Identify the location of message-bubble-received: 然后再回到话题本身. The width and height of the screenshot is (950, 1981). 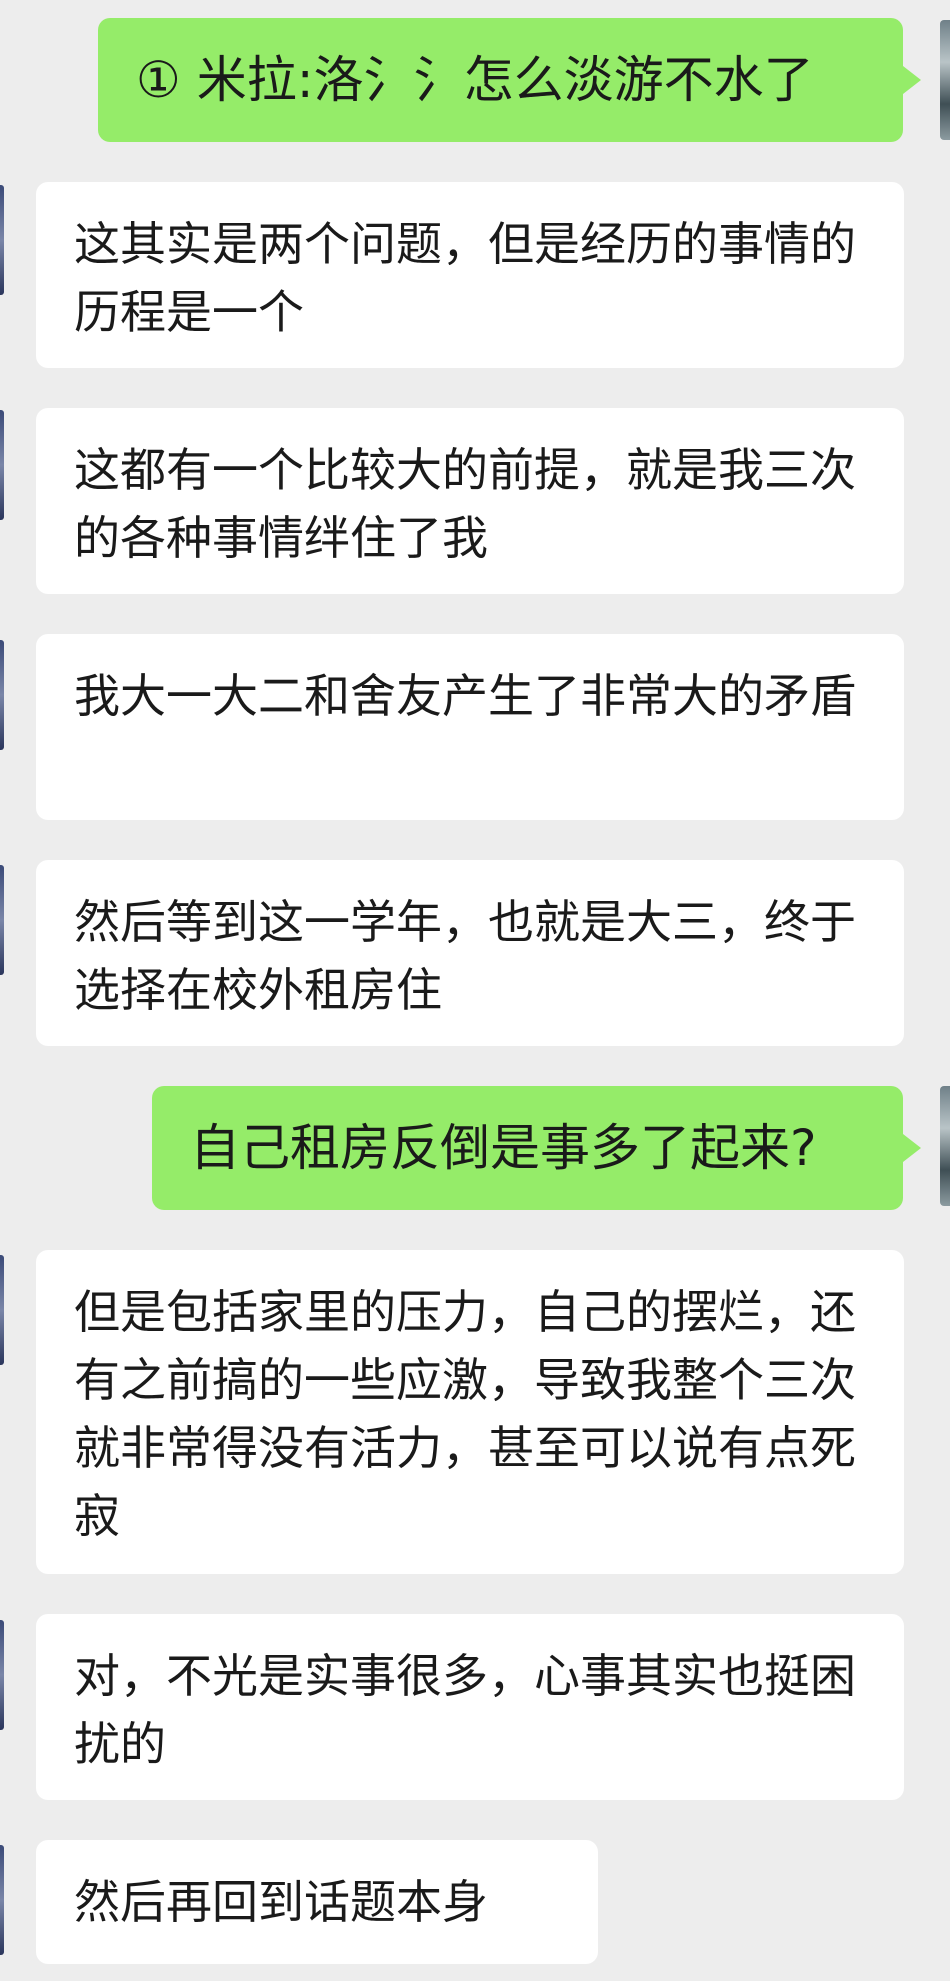
(317, 1902).